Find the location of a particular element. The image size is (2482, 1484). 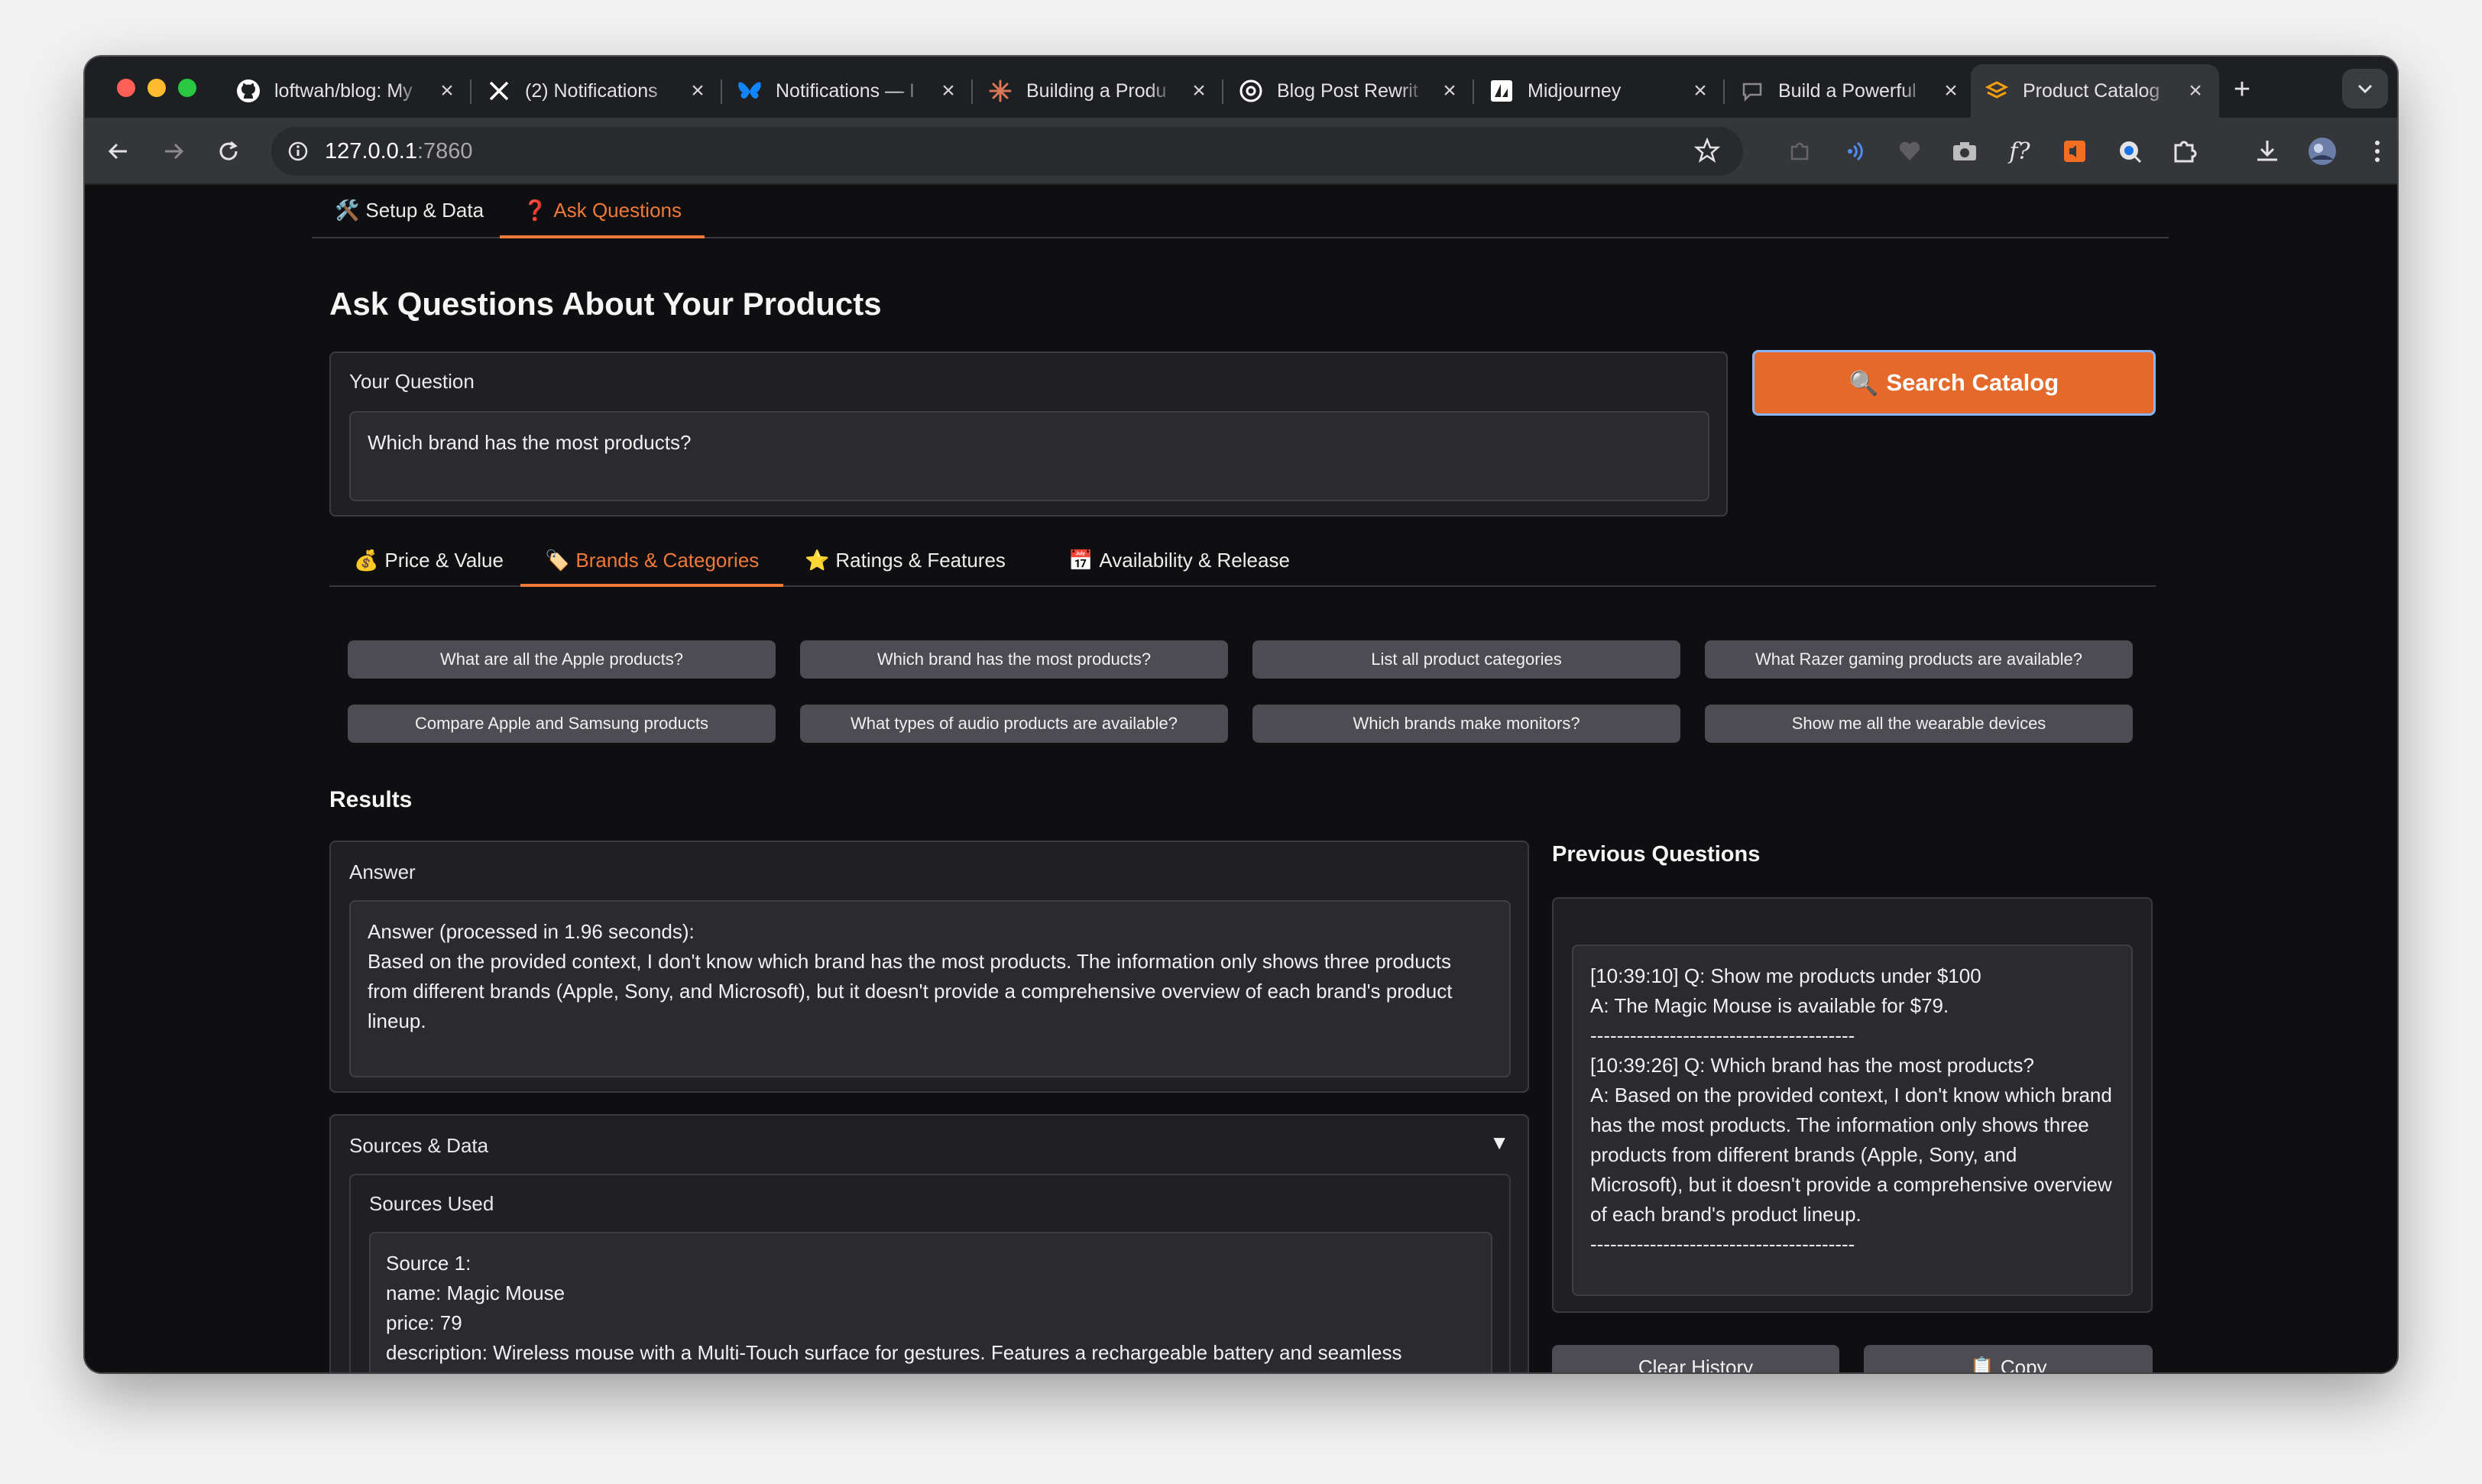

search-catalog-button: 🔍 Search Catalog is located at coordinates (1954, 383).